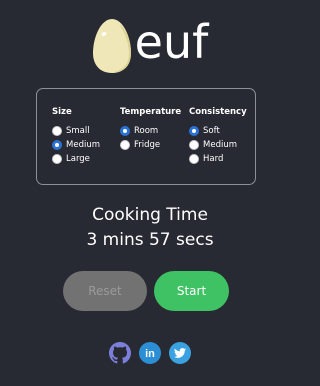  Describe the element at coordinates (218, 112) in the screenshot. I see `consistency-heading: Consistency` at that location.